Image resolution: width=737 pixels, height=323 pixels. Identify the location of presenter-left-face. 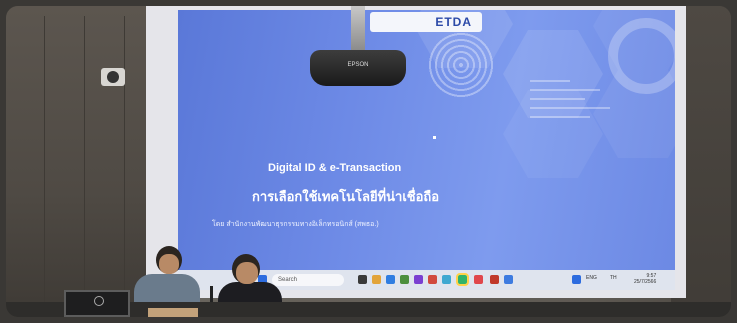
(169, 264).